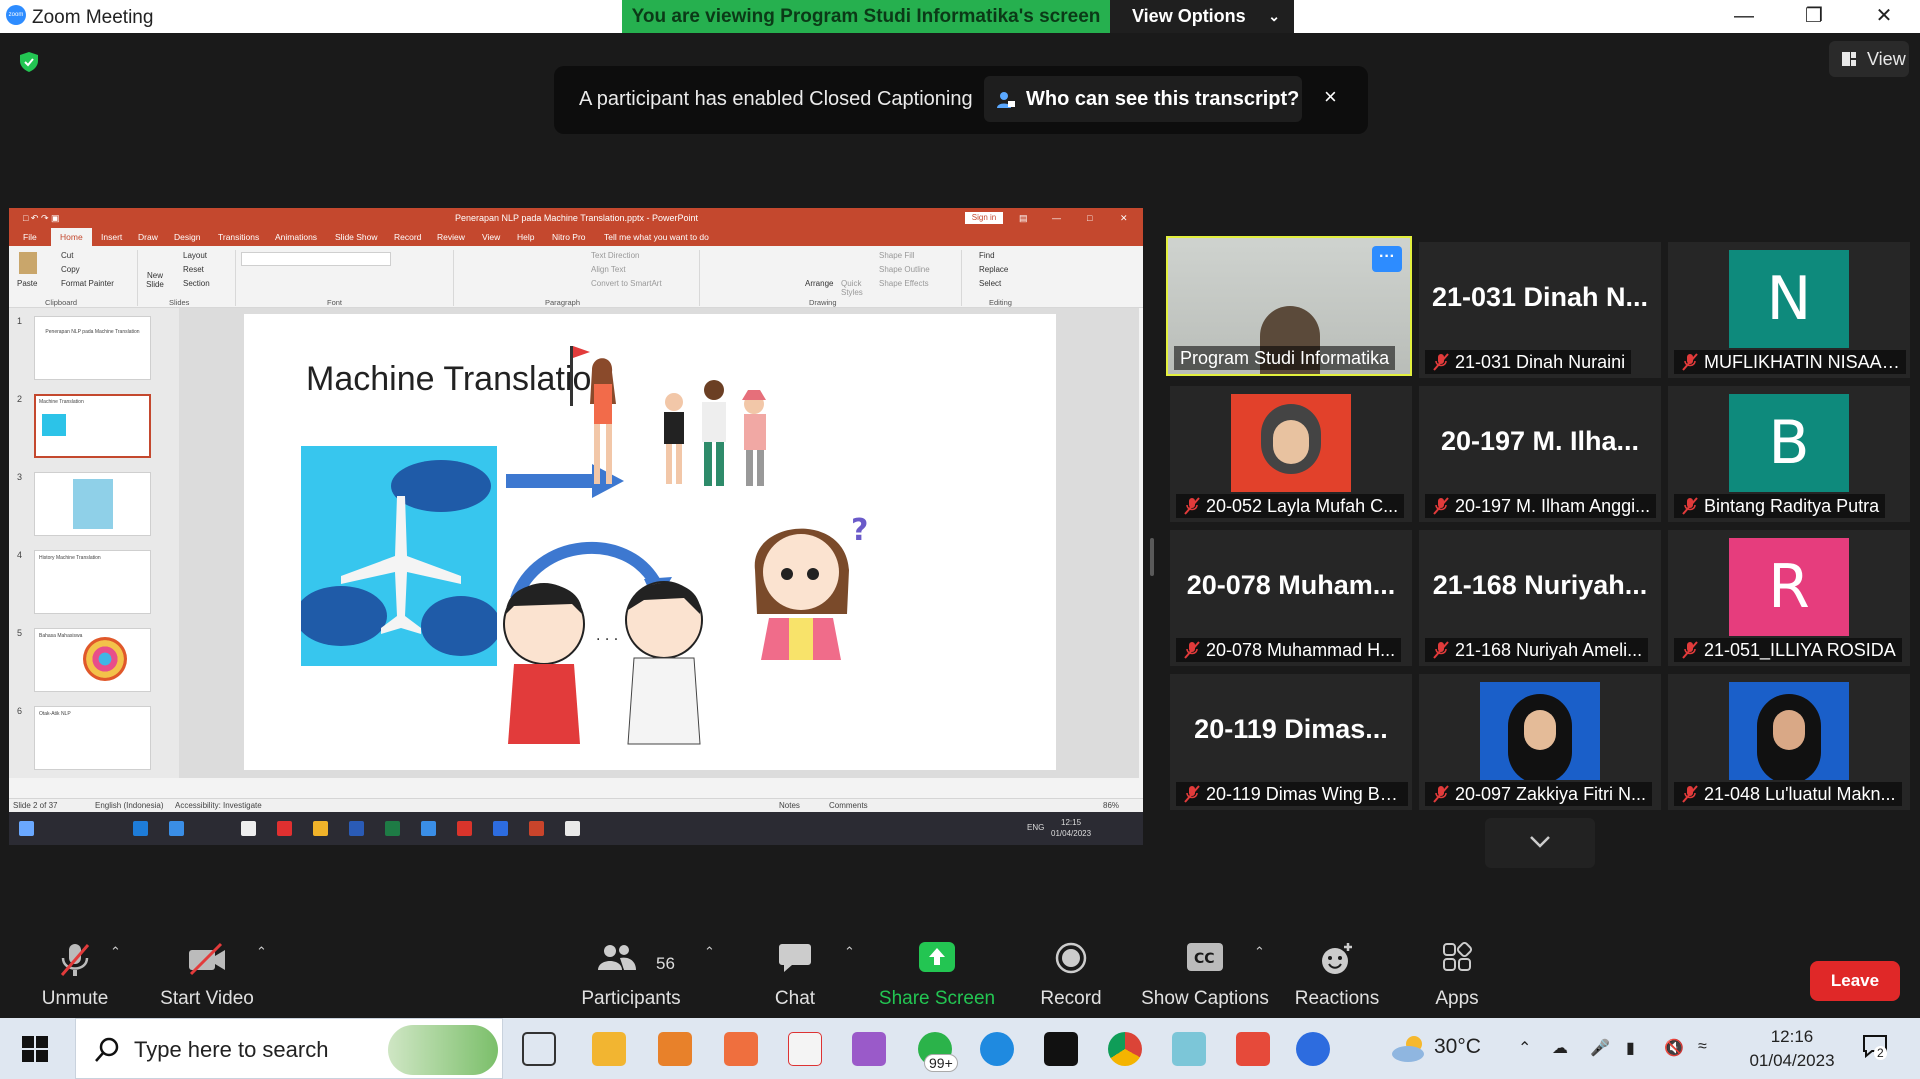 The image size is (1920, 1079). What do you see at coordinates (35, 1049) in the screenshot?
I see `windows-start-icon` at bounding box center [35, 1049].